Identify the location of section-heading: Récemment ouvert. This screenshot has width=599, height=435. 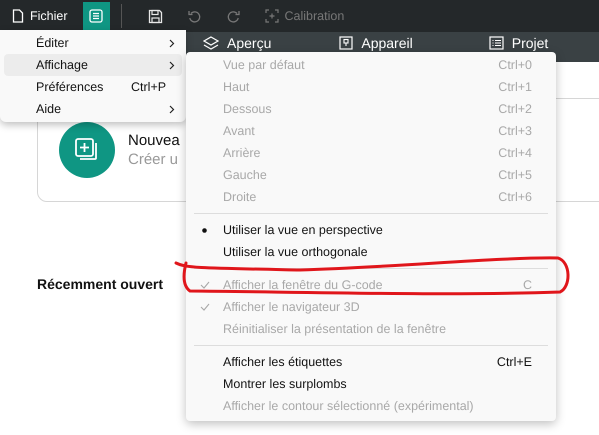
(100, 284).